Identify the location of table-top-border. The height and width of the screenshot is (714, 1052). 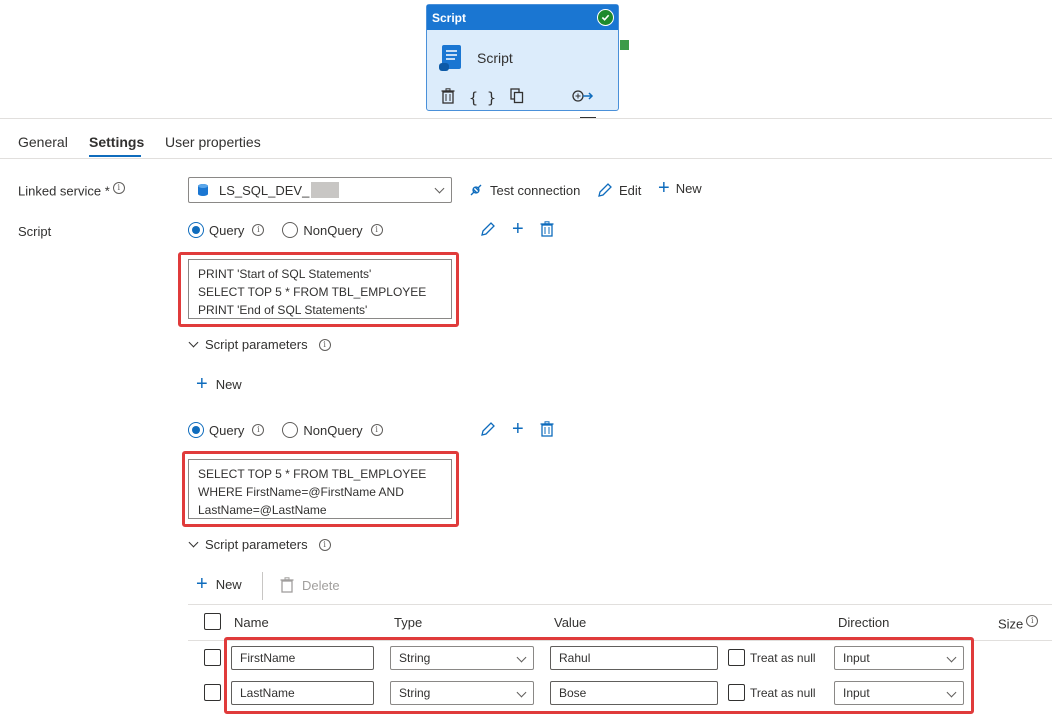
(620, 604).